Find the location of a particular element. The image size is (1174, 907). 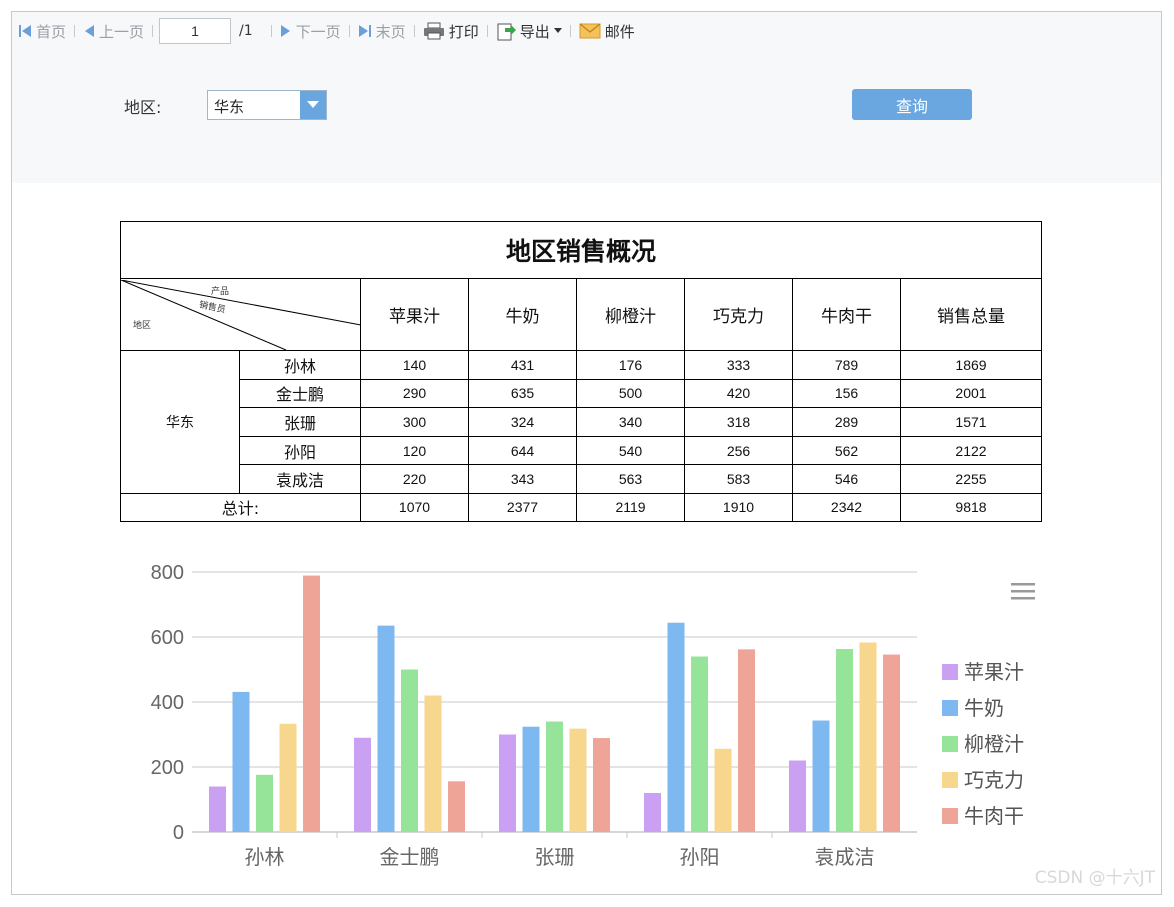

last-page-button: 末页 is located at coordinates (382, 31).